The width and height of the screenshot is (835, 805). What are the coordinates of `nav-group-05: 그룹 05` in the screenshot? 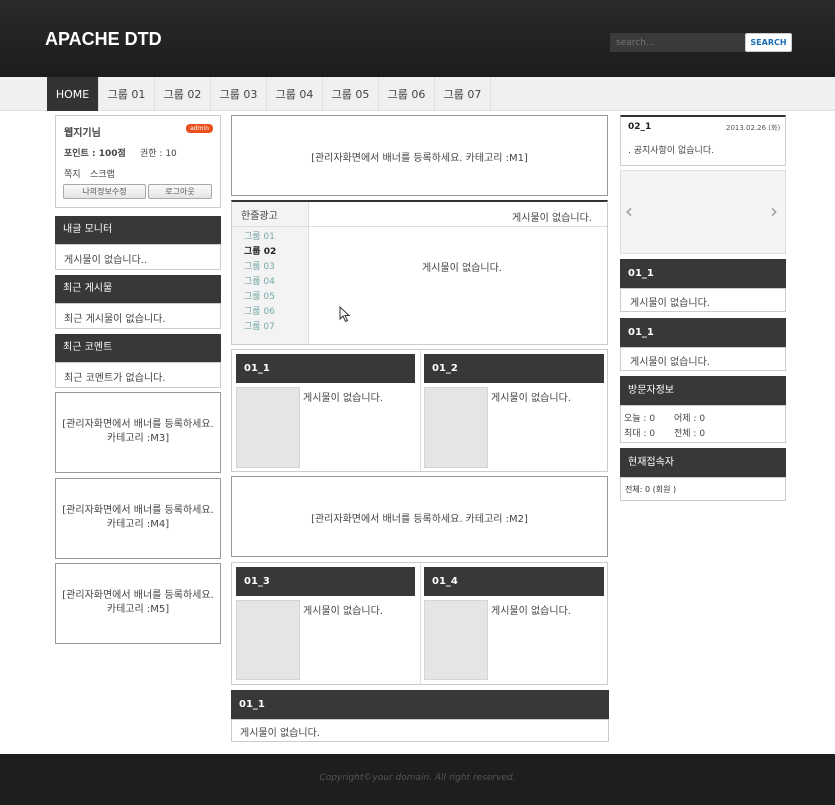 It's located at (351, 94).